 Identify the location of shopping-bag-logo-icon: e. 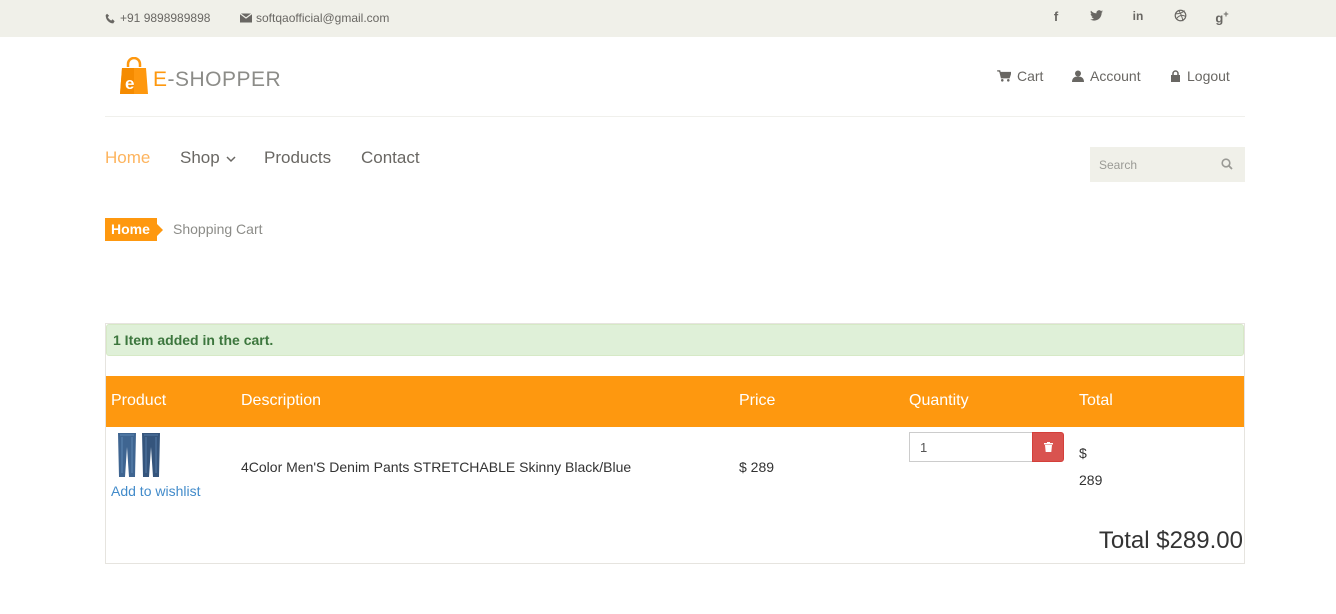
(134, 75).